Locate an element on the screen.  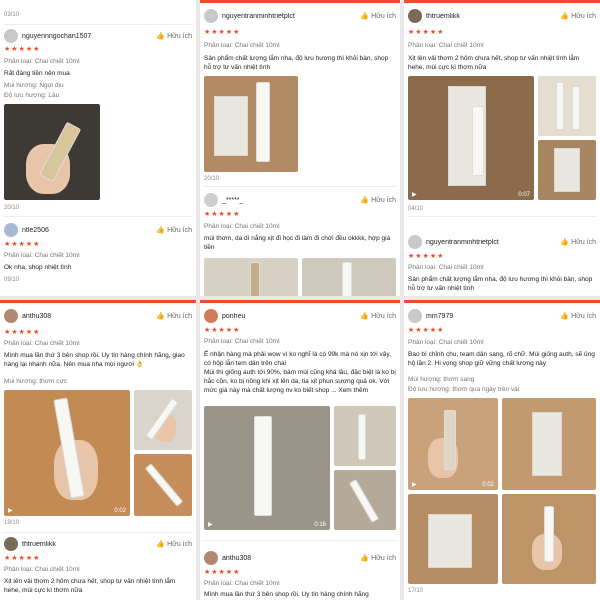
username: ponheu is located at coordinates (233, 316).